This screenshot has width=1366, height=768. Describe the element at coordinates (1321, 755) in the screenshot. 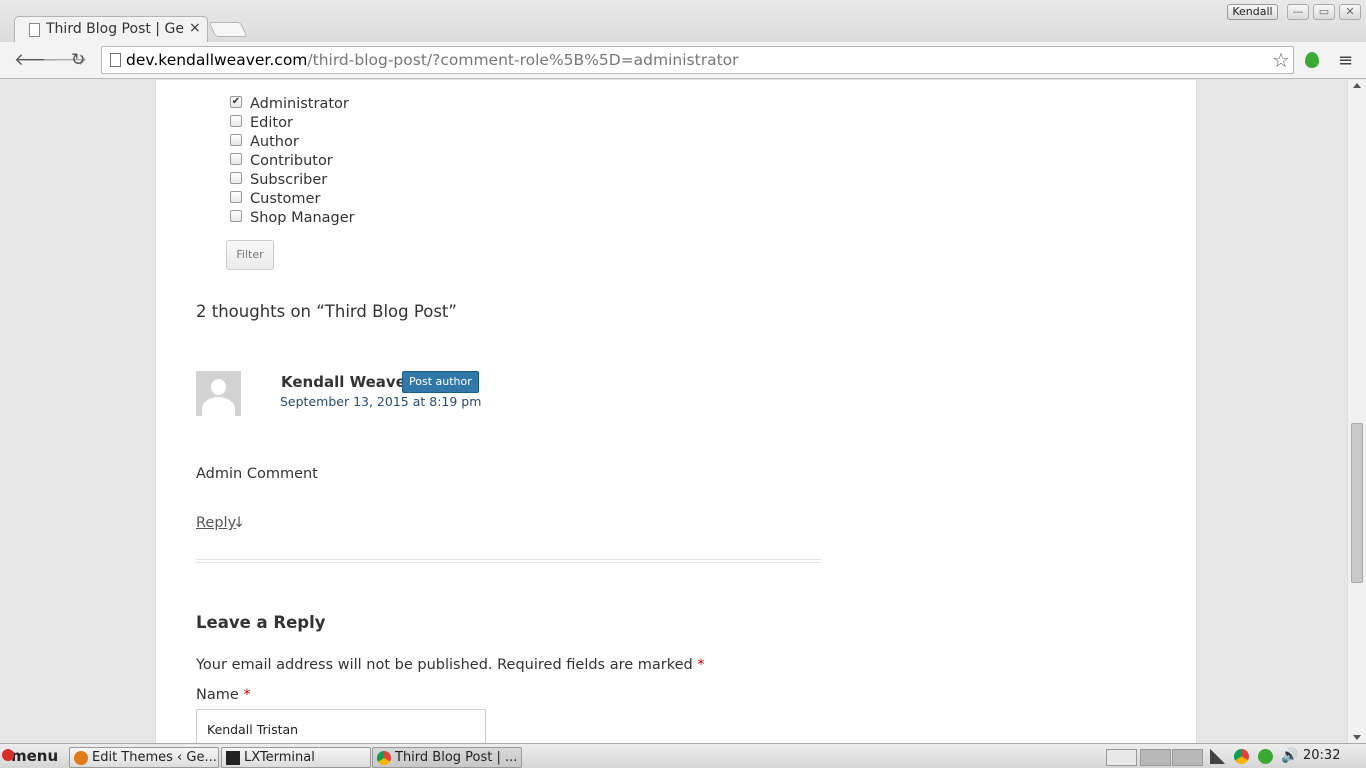

I see `clock: 20:32` at that location.